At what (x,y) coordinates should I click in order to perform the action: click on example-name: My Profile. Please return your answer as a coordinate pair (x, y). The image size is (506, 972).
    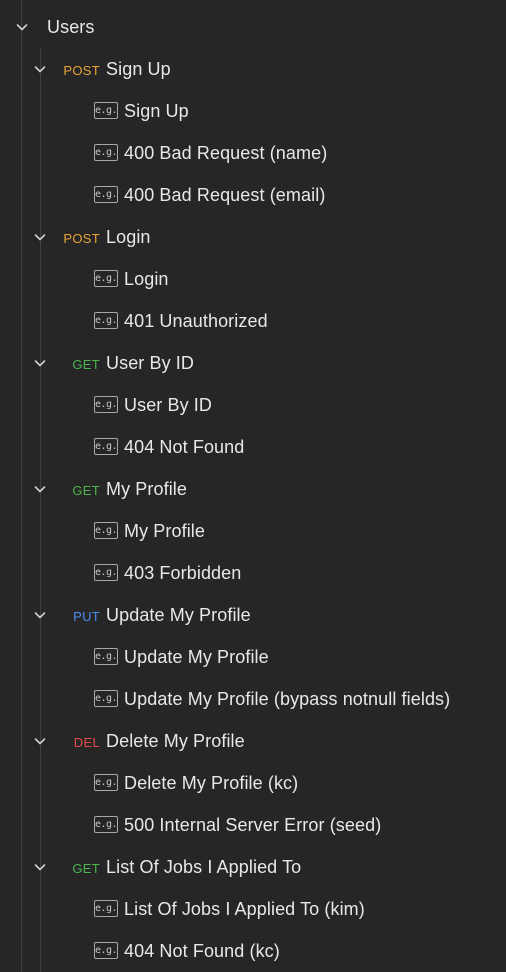
    Looking at the image, I should click on (165, 531).